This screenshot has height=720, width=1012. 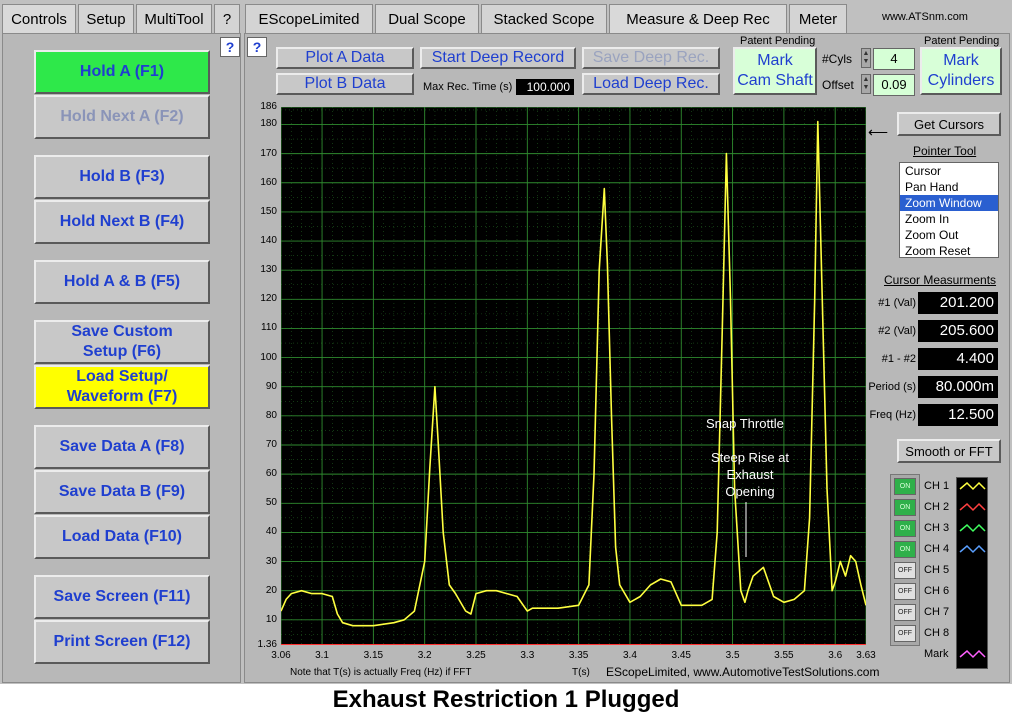 What do you see at coordinates (122, 282) in the screenshot?
I see `hold-a-b-button: Hold A & B (F5)` at bounding box center [122, 282].